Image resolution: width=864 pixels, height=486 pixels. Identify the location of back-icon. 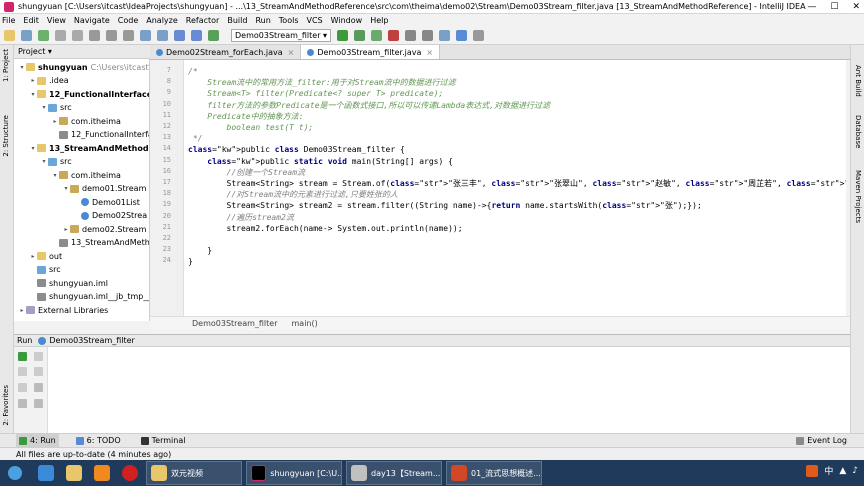
(179, 35).